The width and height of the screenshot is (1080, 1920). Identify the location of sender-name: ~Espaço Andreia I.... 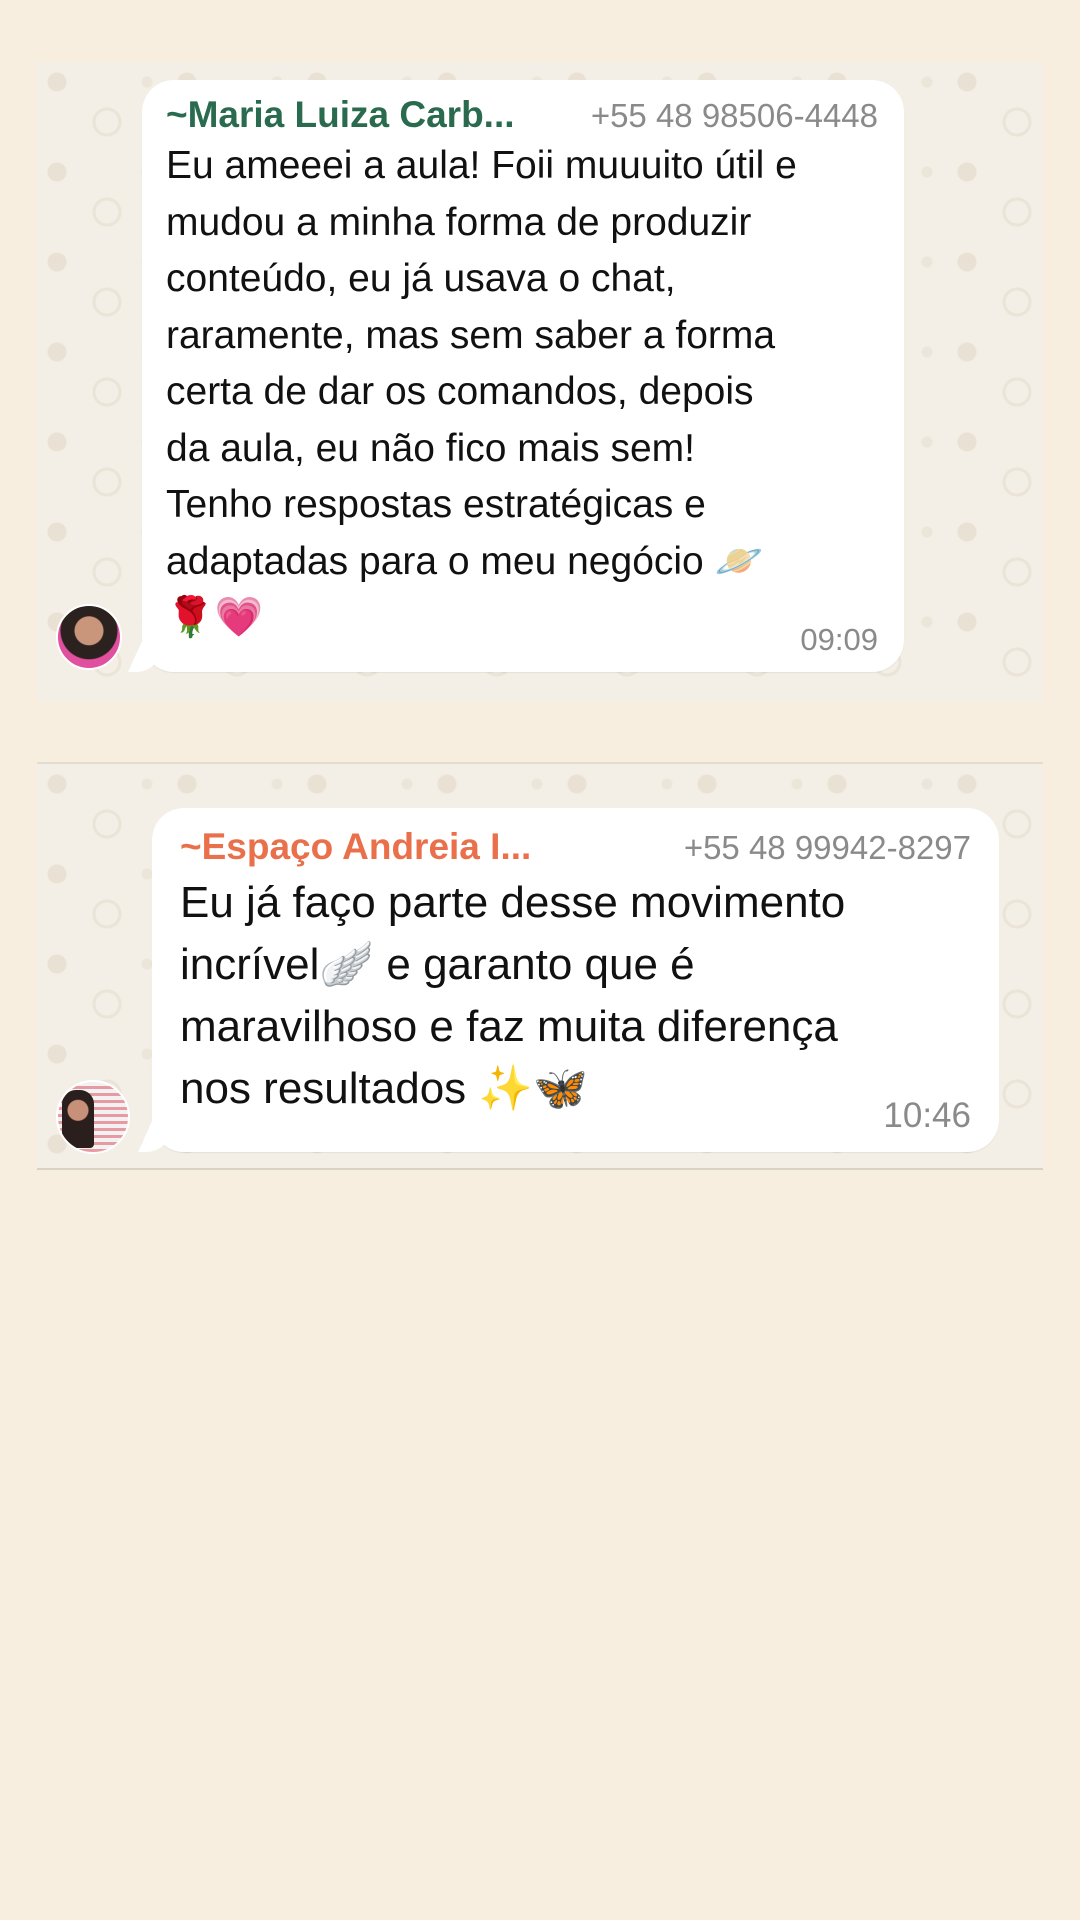
(355, 847).